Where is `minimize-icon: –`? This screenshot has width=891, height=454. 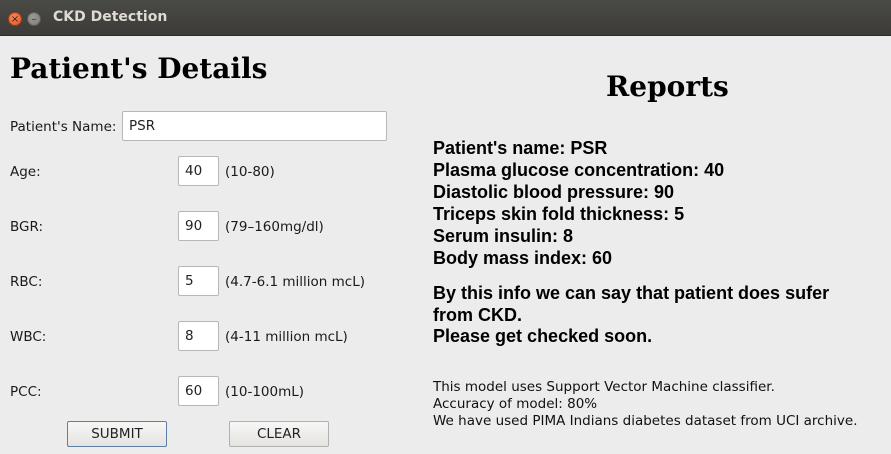 minimize-icon: – is located at coordinates (34, 19).